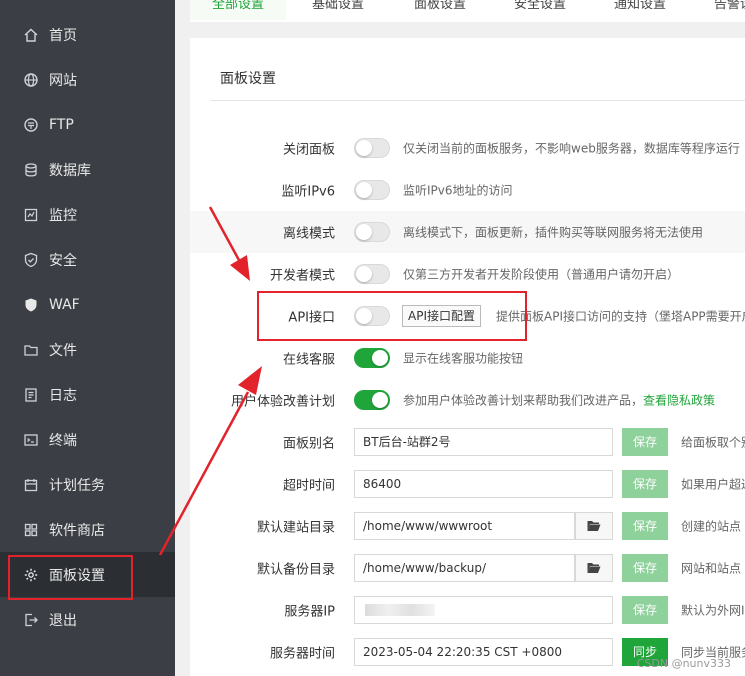  What do you see at coordinates (372, 400) in the screenshot?
I see `ux-program-toggle` at bounding box center [372, 400].